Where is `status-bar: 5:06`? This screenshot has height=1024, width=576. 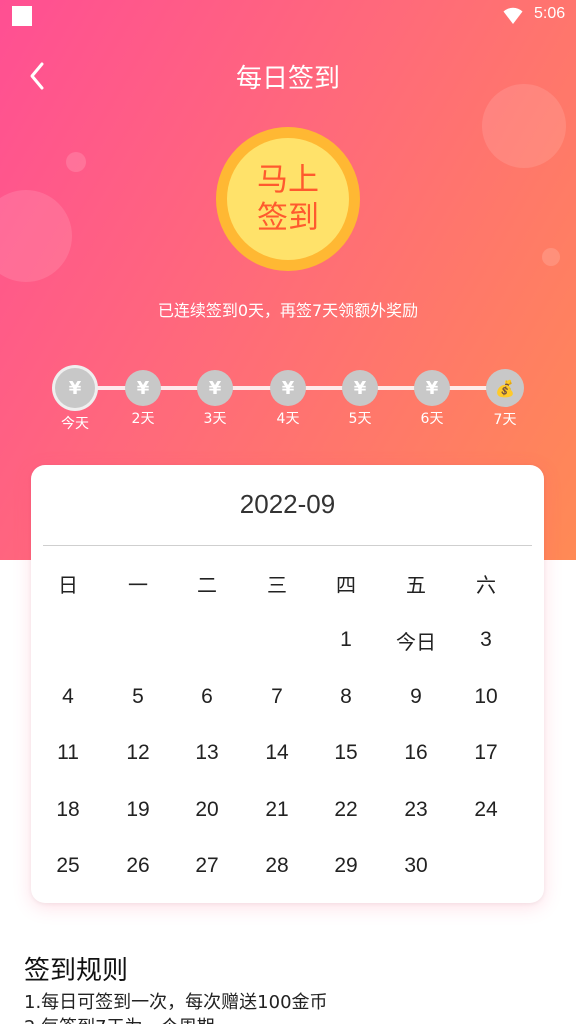 status-bar: 5:06 is located at coordinates (288, 16).